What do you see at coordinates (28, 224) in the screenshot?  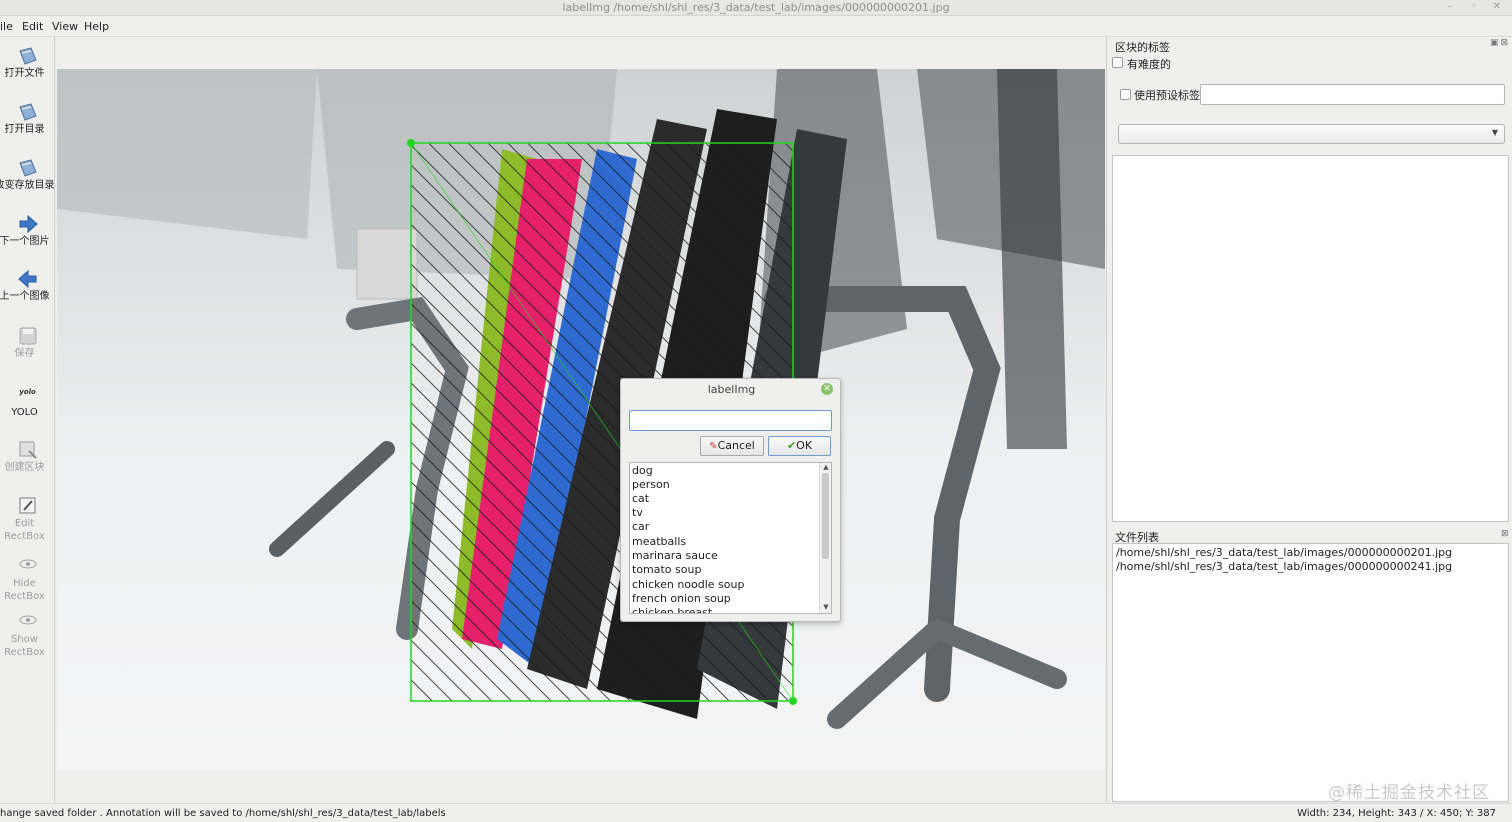 I see `arrow-right-icon` at bounding box center [28, 224].